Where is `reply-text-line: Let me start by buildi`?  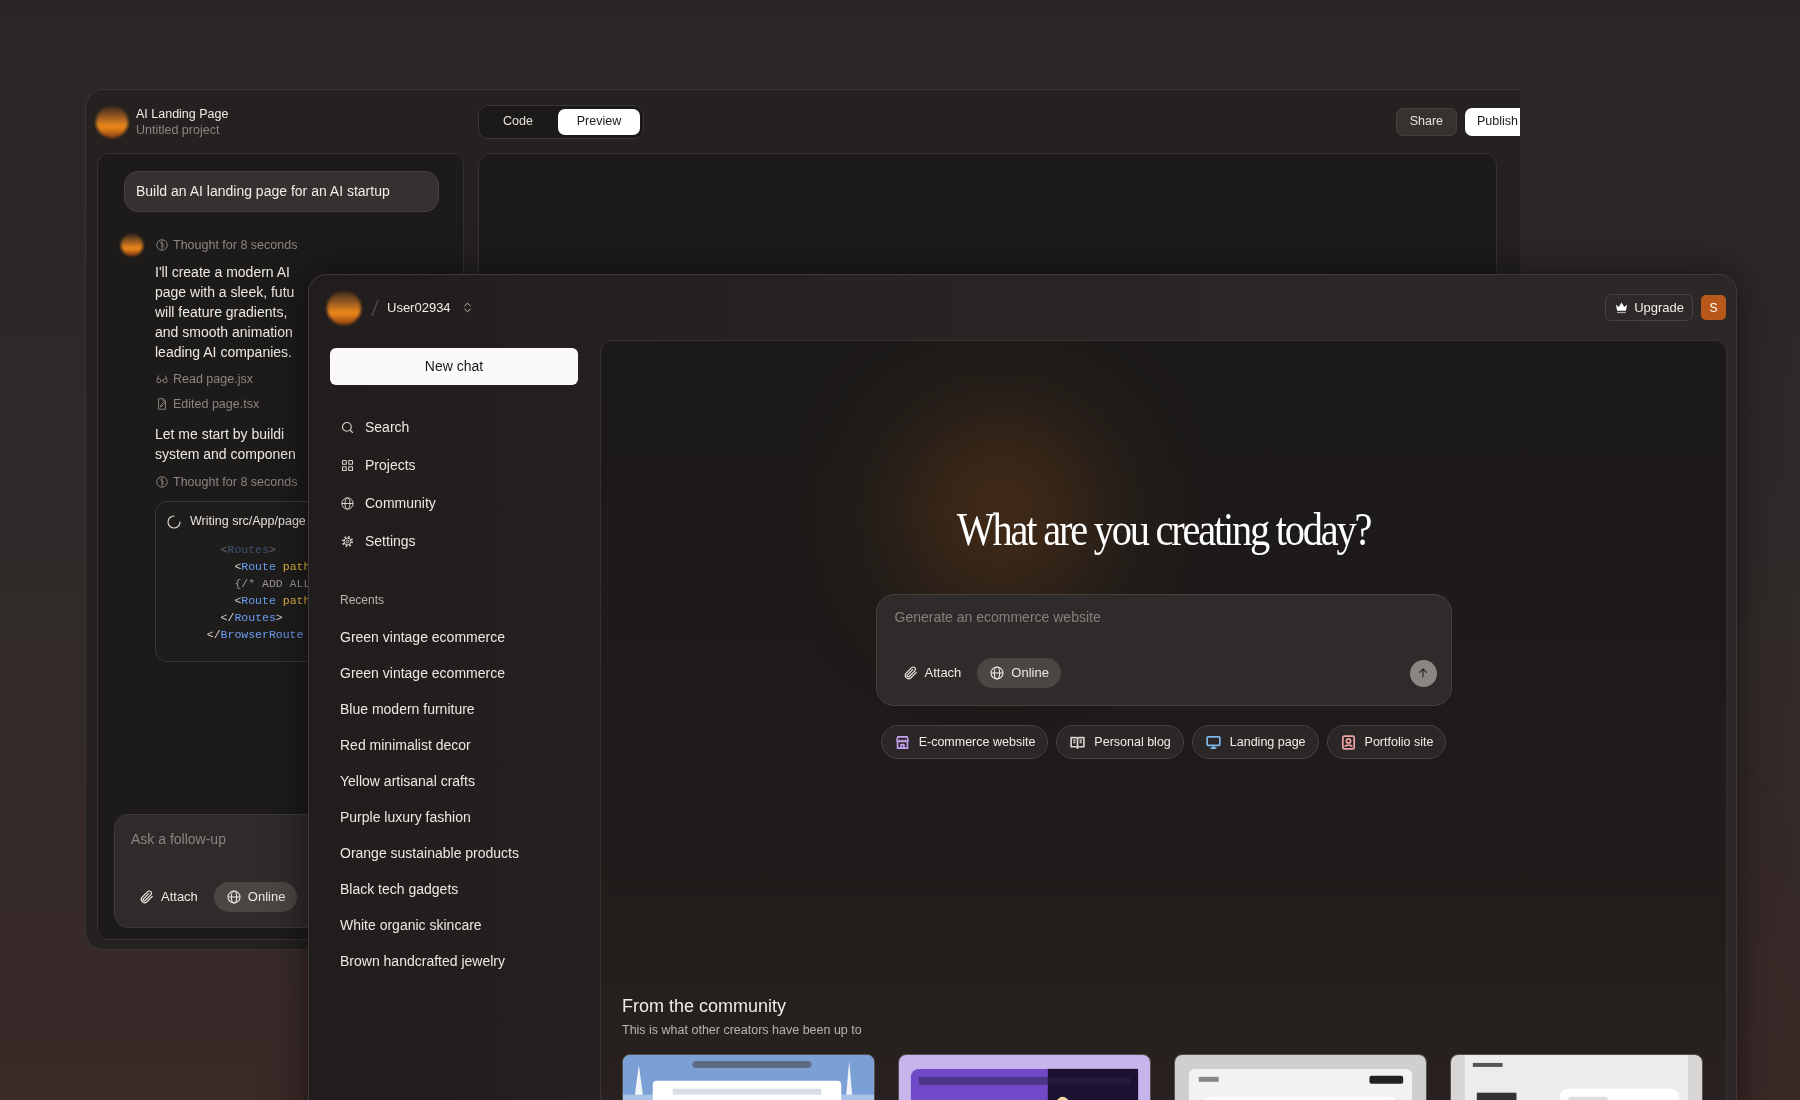
reply-text-line: Let me start by buildi is located at coordinates (220, 434).